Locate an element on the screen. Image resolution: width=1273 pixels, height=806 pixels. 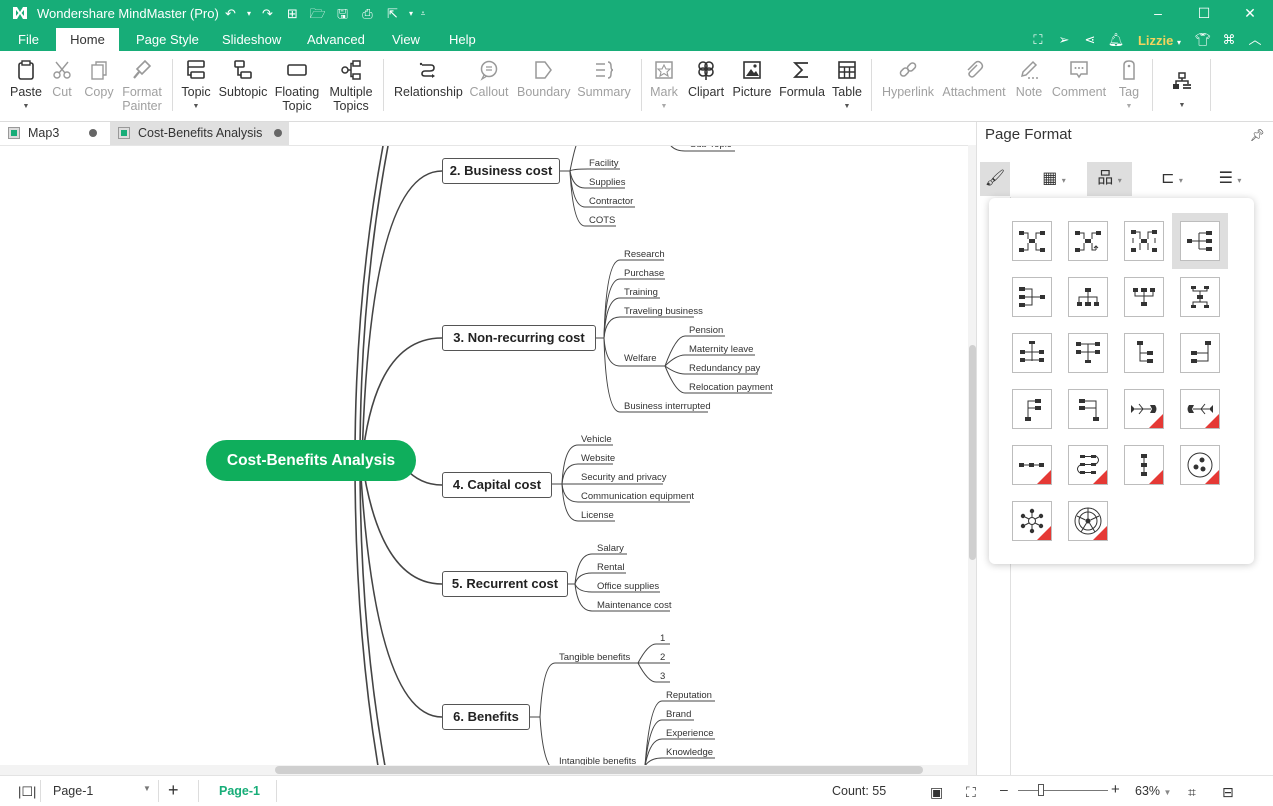
tab-advanced: Advanced is located at coordinates (336, 39).